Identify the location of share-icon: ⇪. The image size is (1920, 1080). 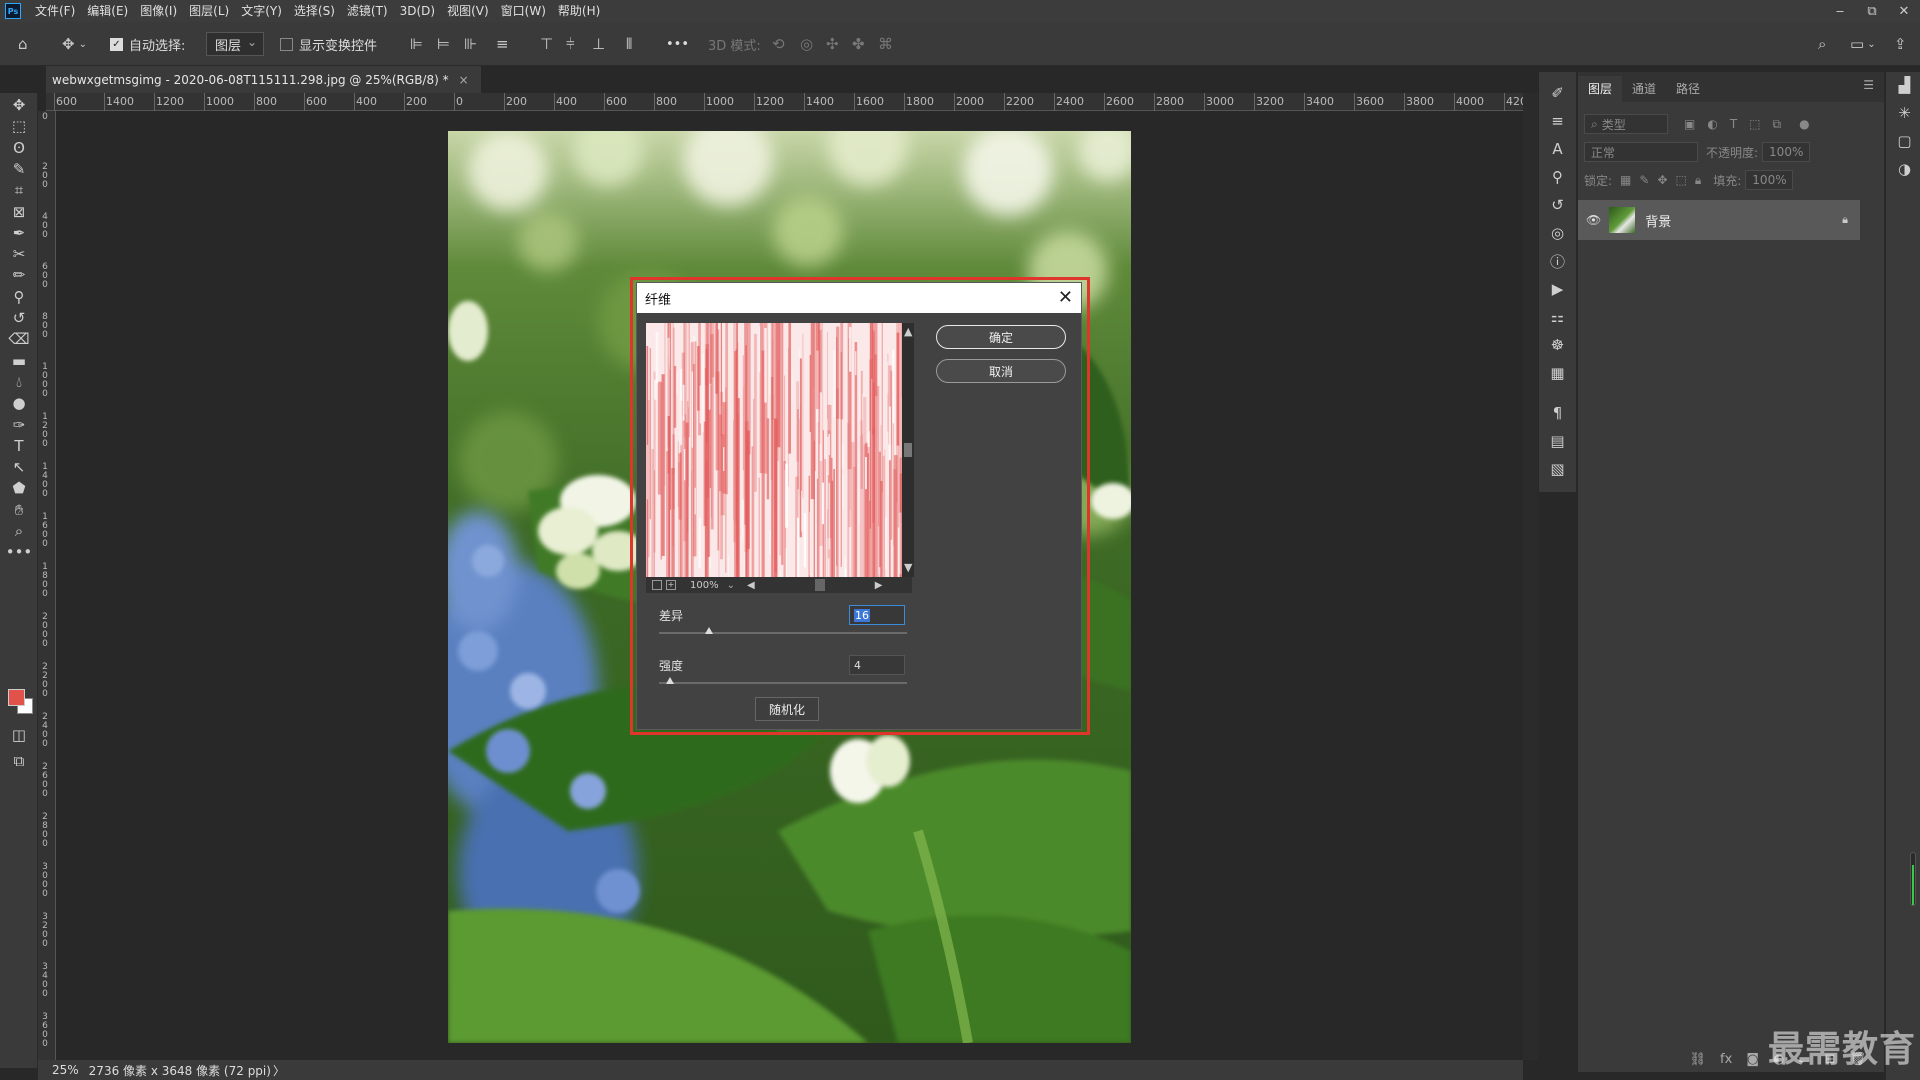
(1900, 44).